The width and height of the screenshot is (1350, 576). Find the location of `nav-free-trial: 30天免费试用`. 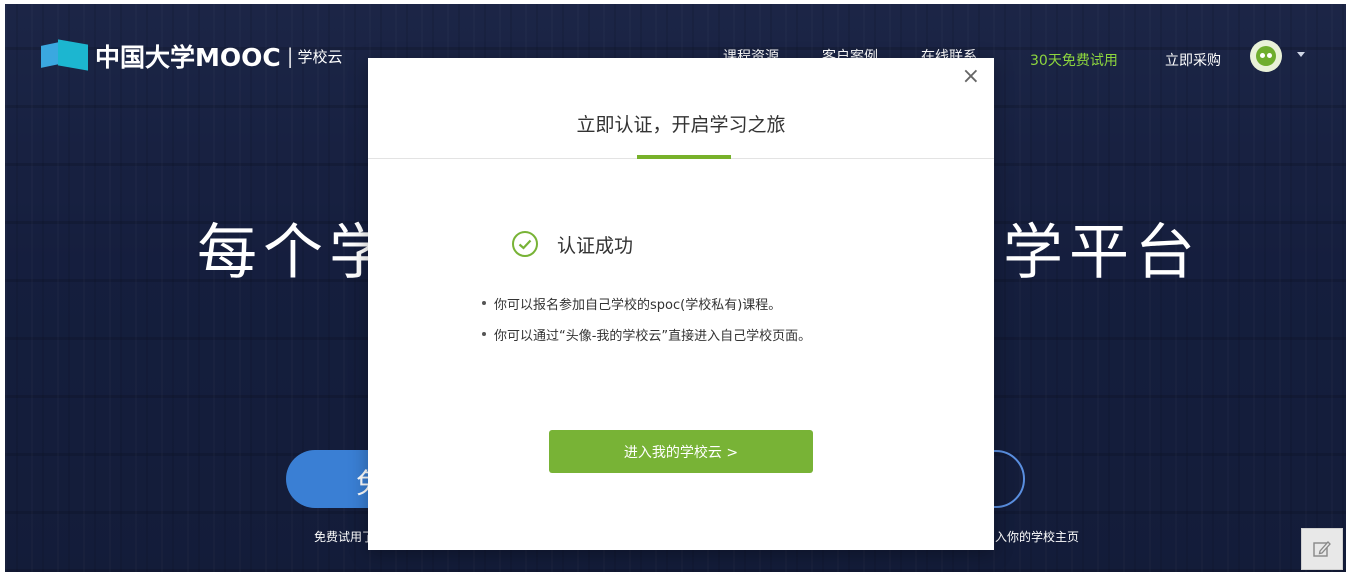

nav-free-trial: 30天免费试用 is located at coordinates (1074, 60).